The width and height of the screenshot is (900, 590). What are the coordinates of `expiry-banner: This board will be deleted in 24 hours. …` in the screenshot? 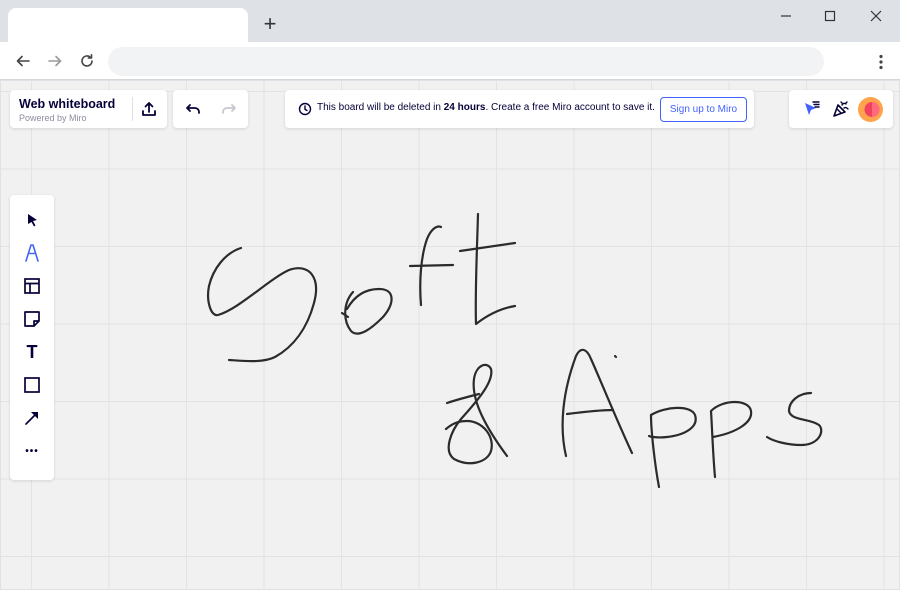 It's located at (519, 109).